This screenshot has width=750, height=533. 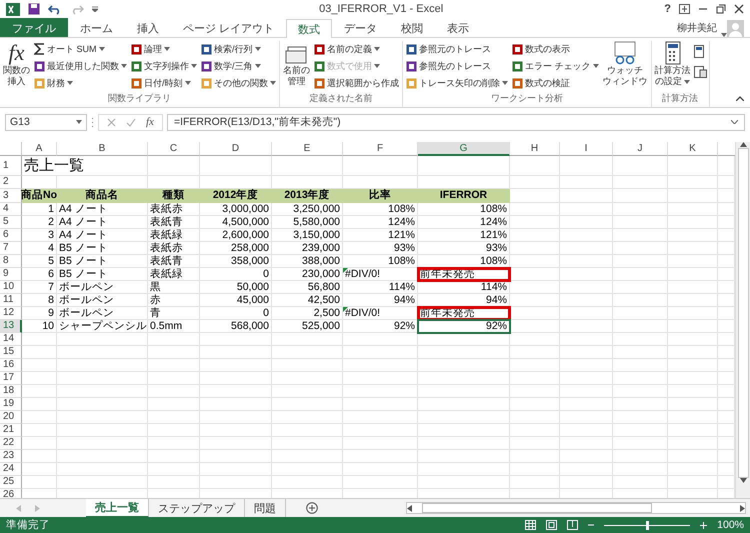 I want to click on row-header: 5, so click(x=11, y=222).